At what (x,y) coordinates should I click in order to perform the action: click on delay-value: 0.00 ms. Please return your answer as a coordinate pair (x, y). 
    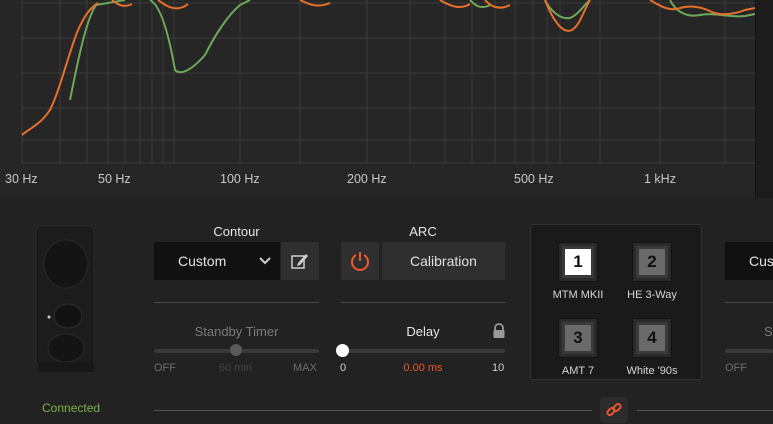
    Looking at the image, I should click on (423, 368).